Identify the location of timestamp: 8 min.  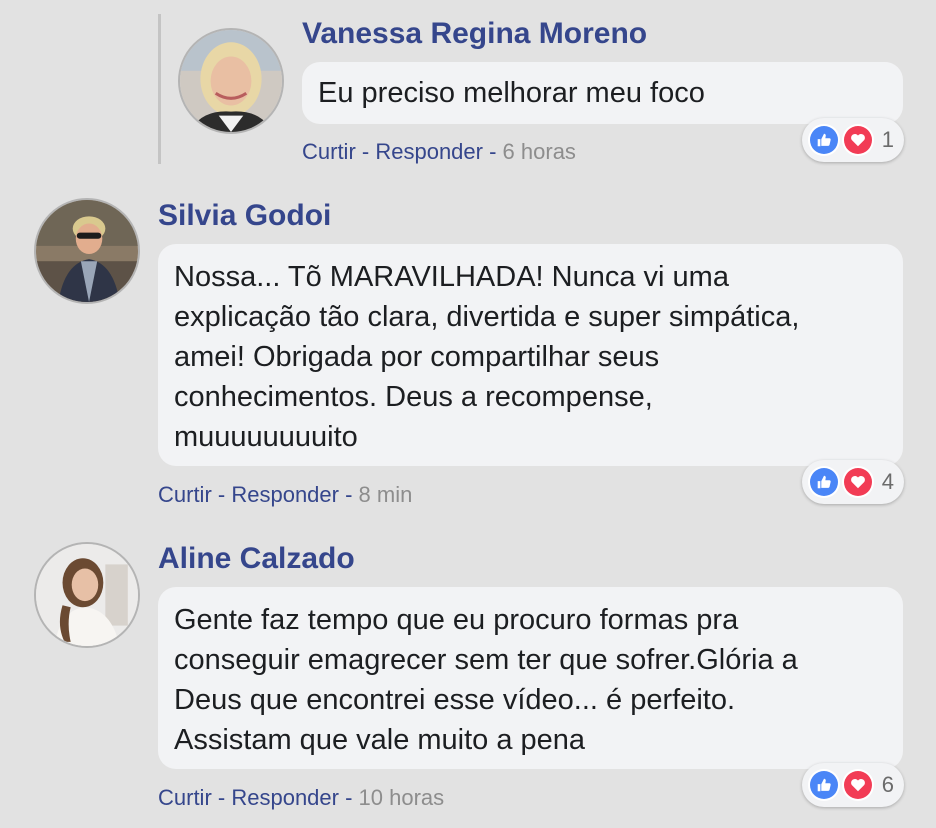
(385, 494).